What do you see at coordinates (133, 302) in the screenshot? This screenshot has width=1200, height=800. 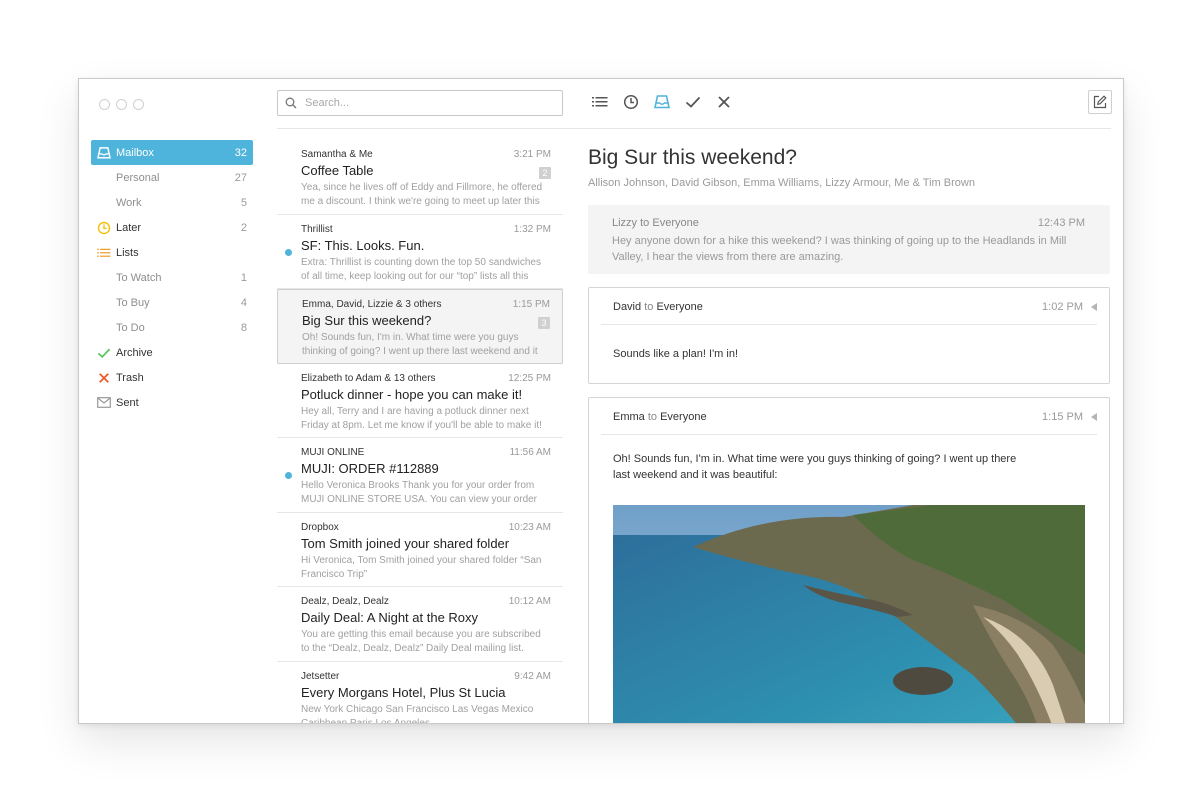 I see `sidebar-item-label: To Buy` at bounding box center [133, 302].